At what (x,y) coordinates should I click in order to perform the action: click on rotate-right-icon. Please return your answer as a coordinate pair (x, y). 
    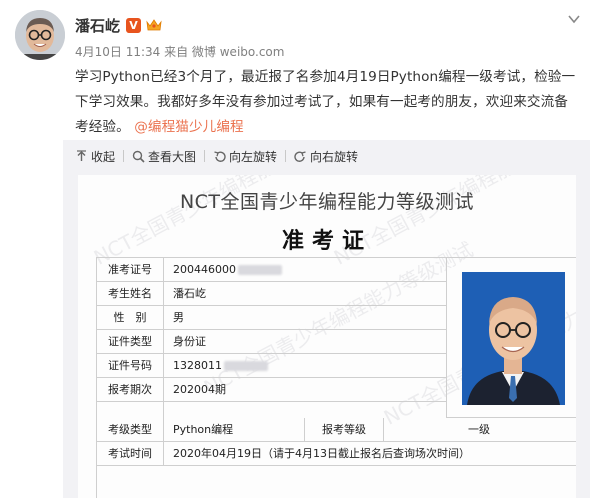
    Looking at the image, I should click on (300, 156).